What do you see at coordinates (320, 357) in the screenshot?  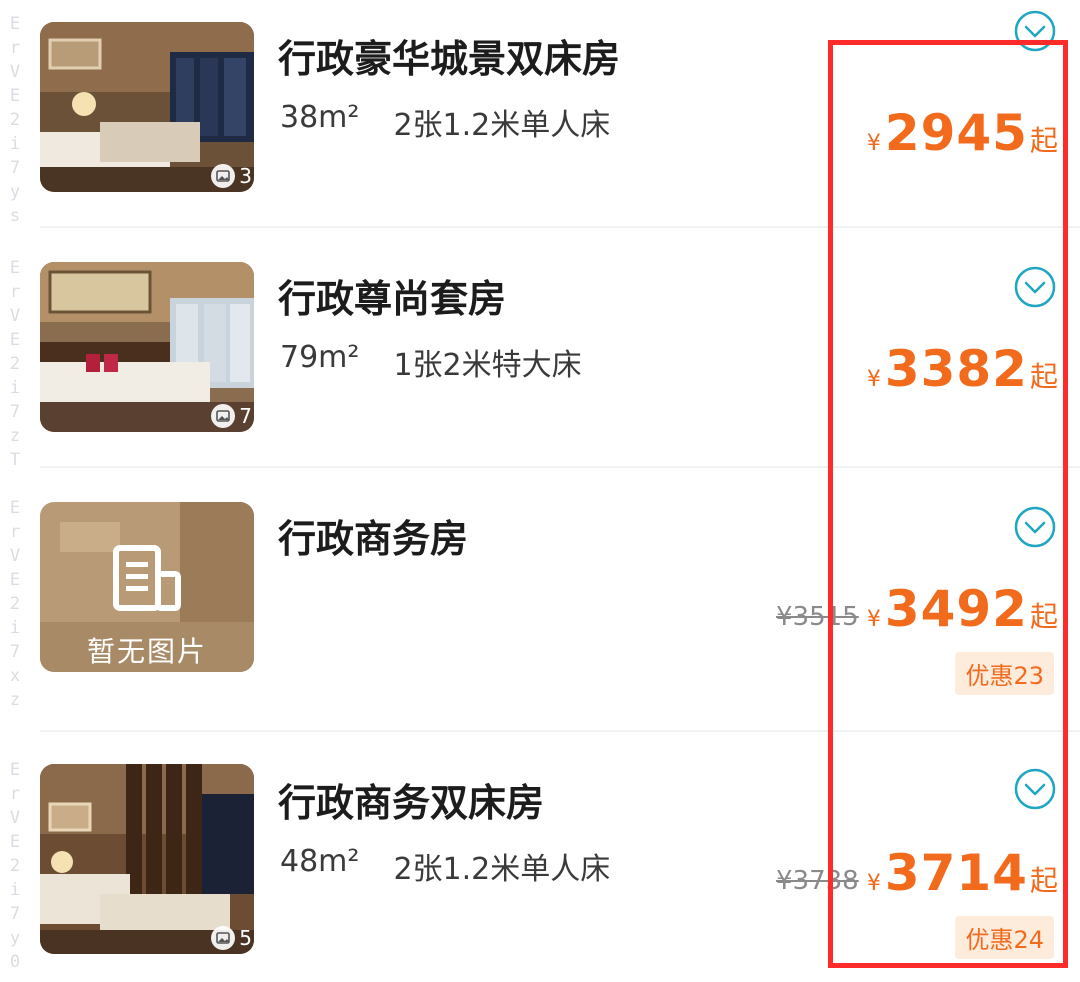 I see `room-area: 79m²` at bounding box center [320, 357].